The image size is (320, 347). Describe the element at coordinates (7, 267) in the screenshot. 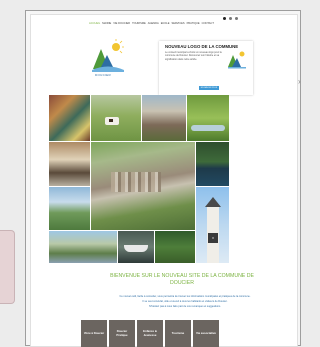

I see `side-feedback-tab` at that location.